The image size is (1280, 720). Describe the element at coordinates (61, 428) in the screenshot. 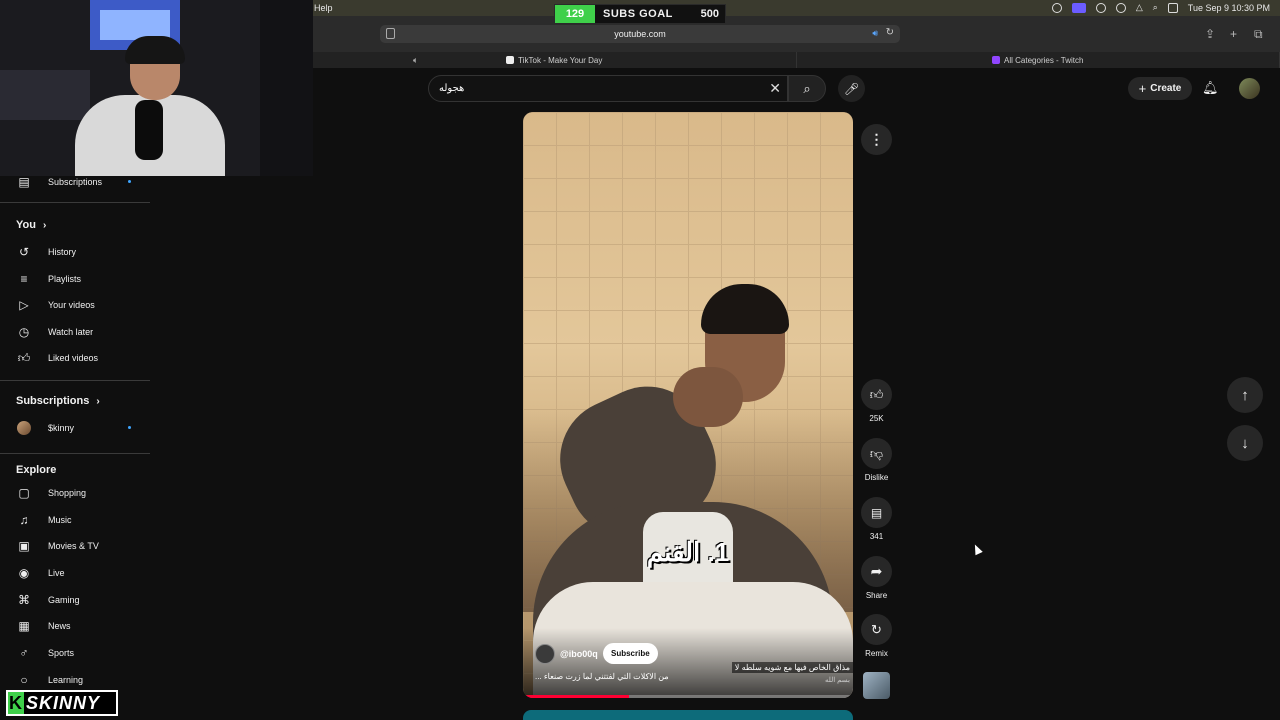

I see `sidebar-item-label: $kinny` at that location.